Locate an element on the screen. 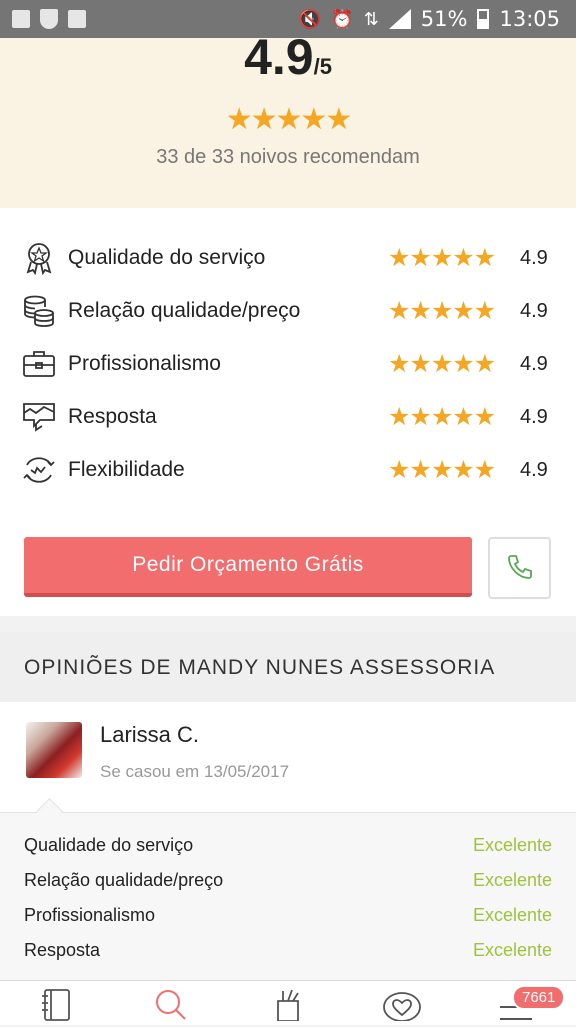  action-bar: Pedir Orçamento Grátis is located at coordinates (288, 568).